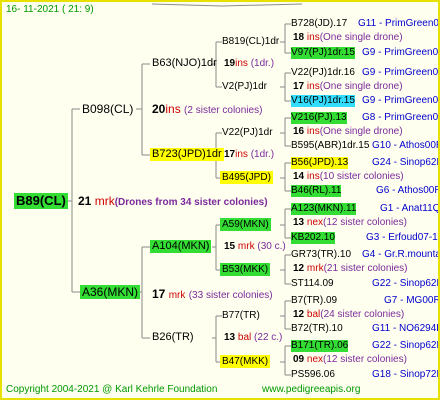 This screenshot has width=440, height=400. I want to click on gen4-num-20: 12, so click(299, 314).